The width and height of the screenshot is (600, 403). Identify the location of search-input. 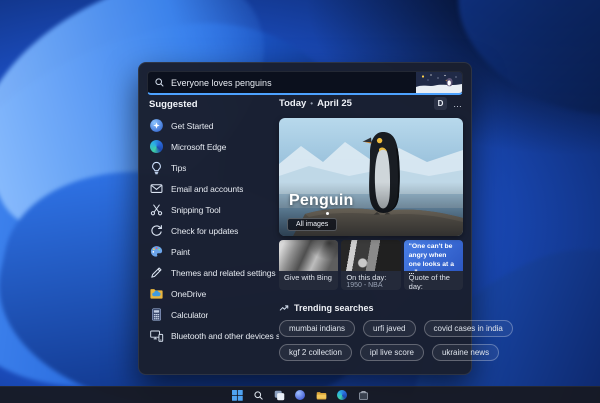
(313, 82).